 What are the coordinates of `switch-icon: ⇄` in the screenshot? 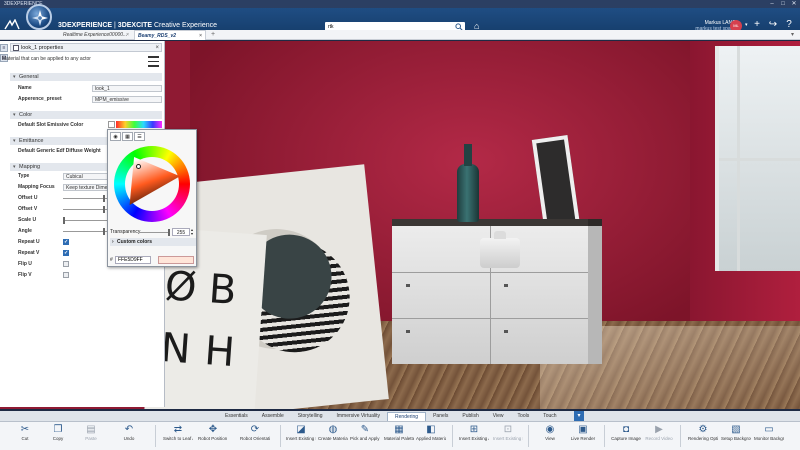 It's located at (178, 429).